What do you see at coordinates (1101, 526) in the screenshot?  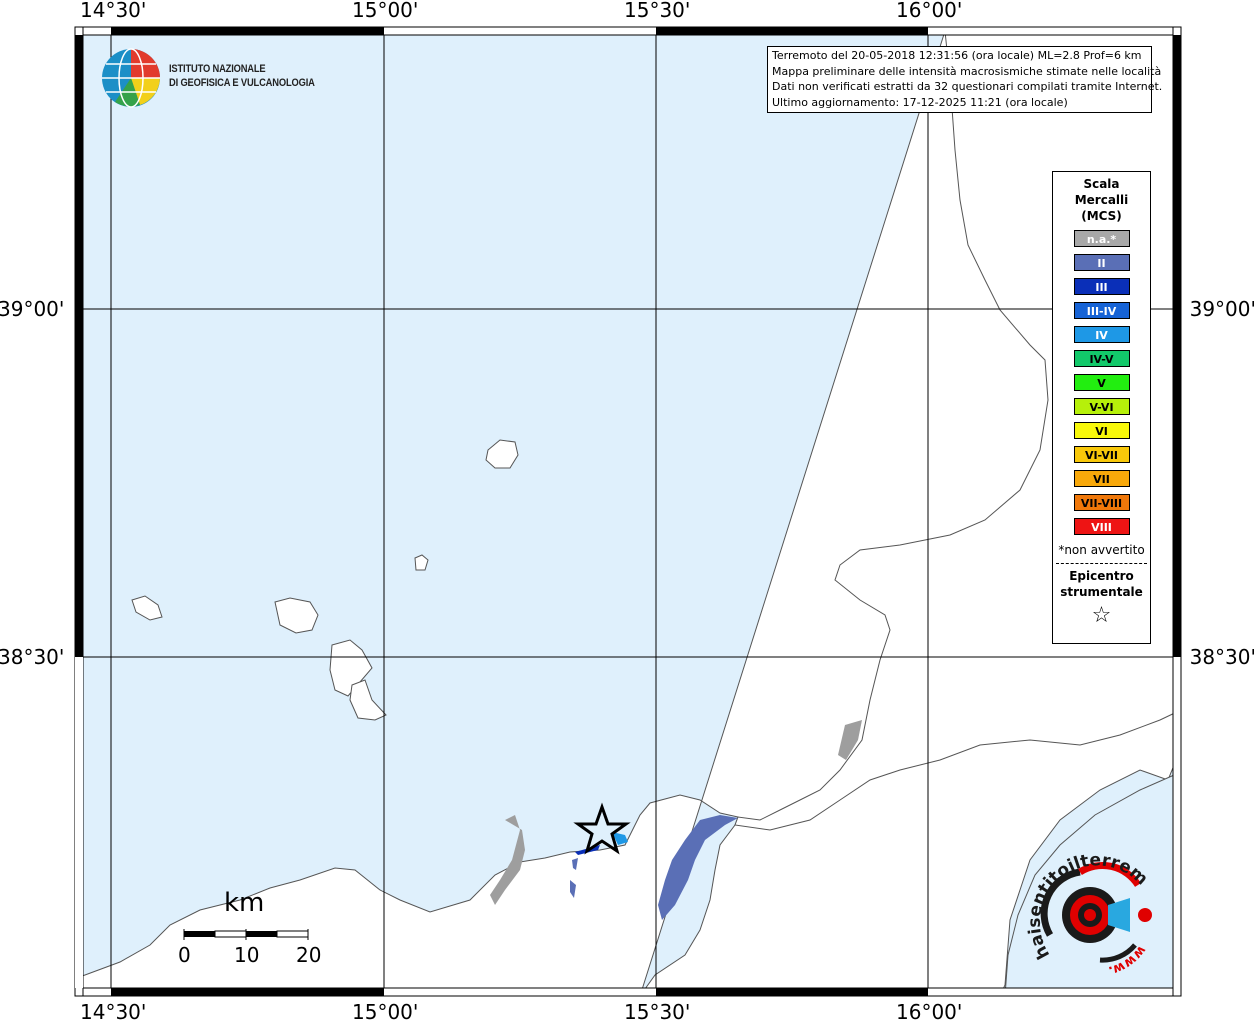 I see `legend-swatch-12: VIII` at bounding box center [1101, 526].